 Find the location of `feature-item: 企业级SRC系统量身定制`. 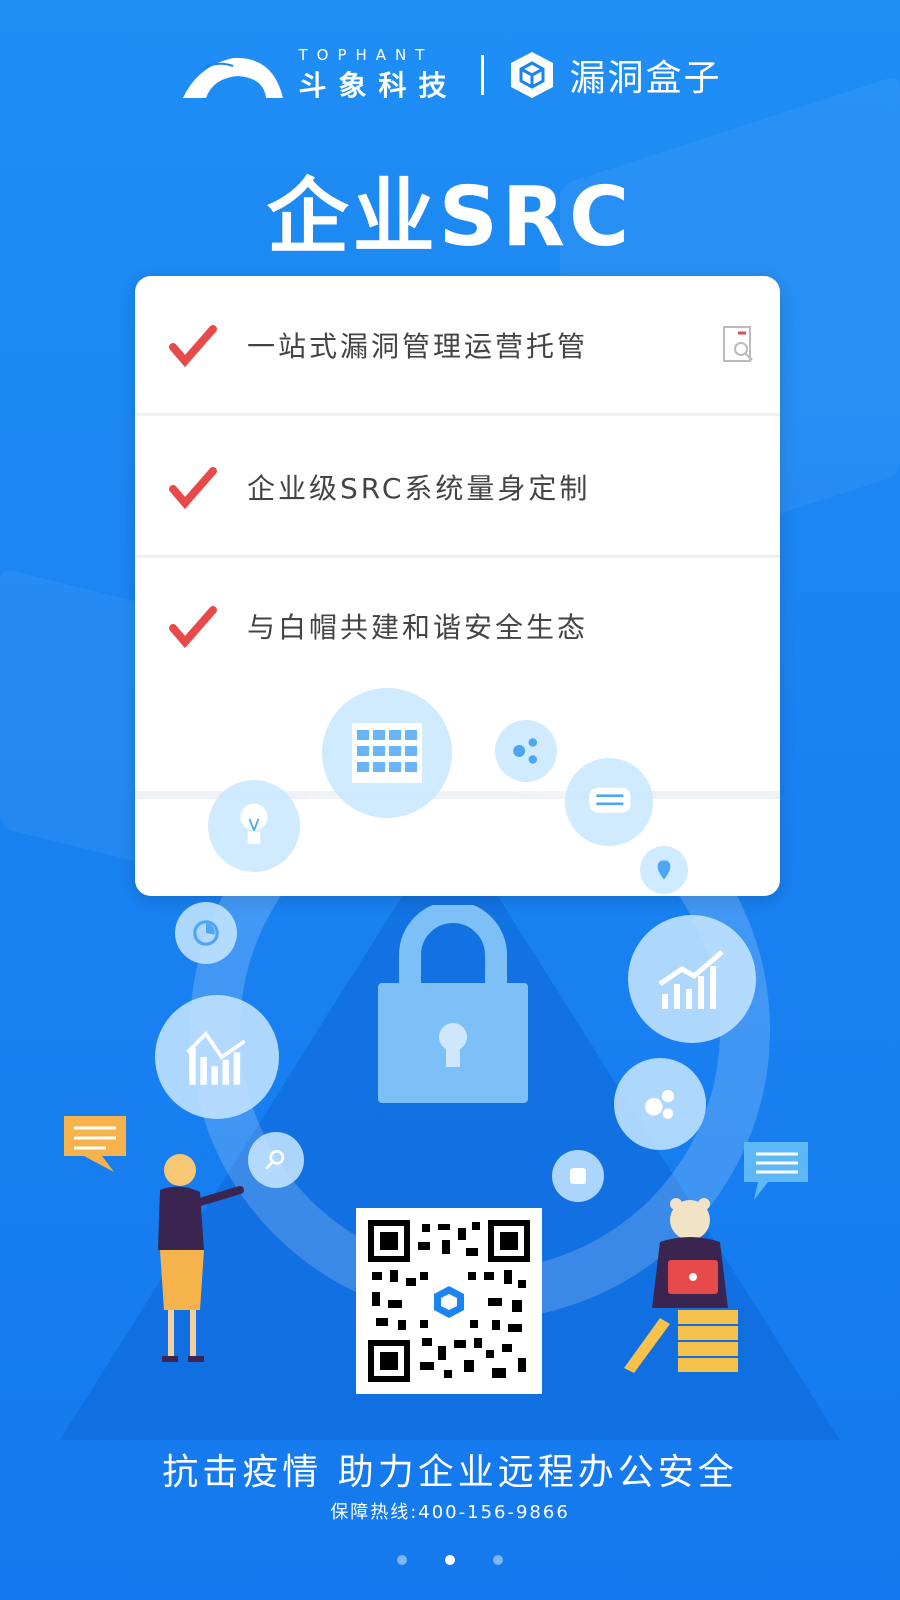

feature-item: 企业级SRC系统量身定制 is located at coordinates (457, 488).